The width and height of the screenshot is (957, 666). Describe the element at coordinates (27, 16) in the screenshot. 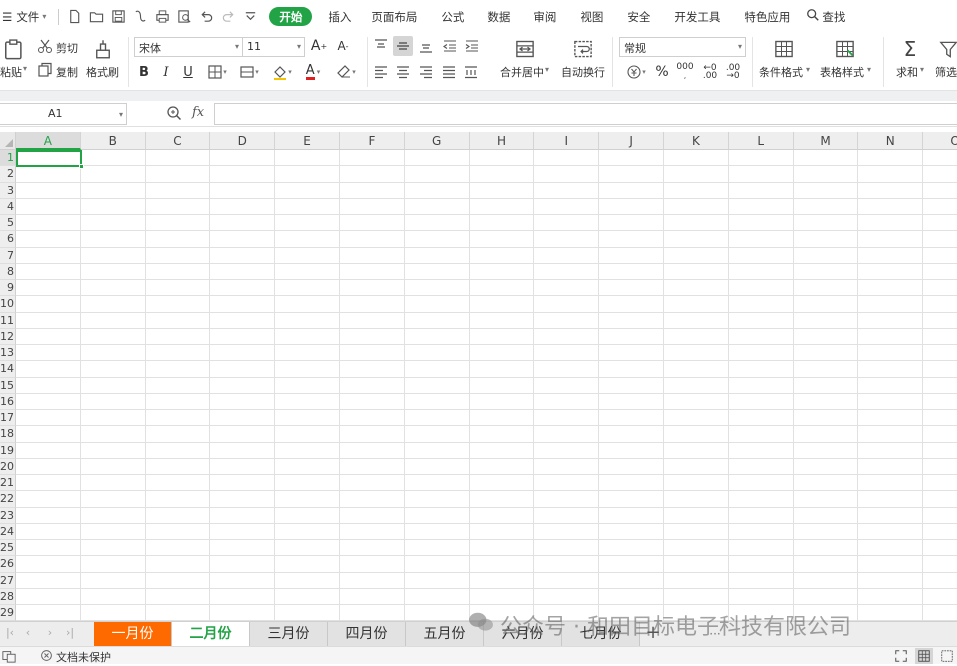

I see `file-menu: ☰ 文件 ▾` at that location.